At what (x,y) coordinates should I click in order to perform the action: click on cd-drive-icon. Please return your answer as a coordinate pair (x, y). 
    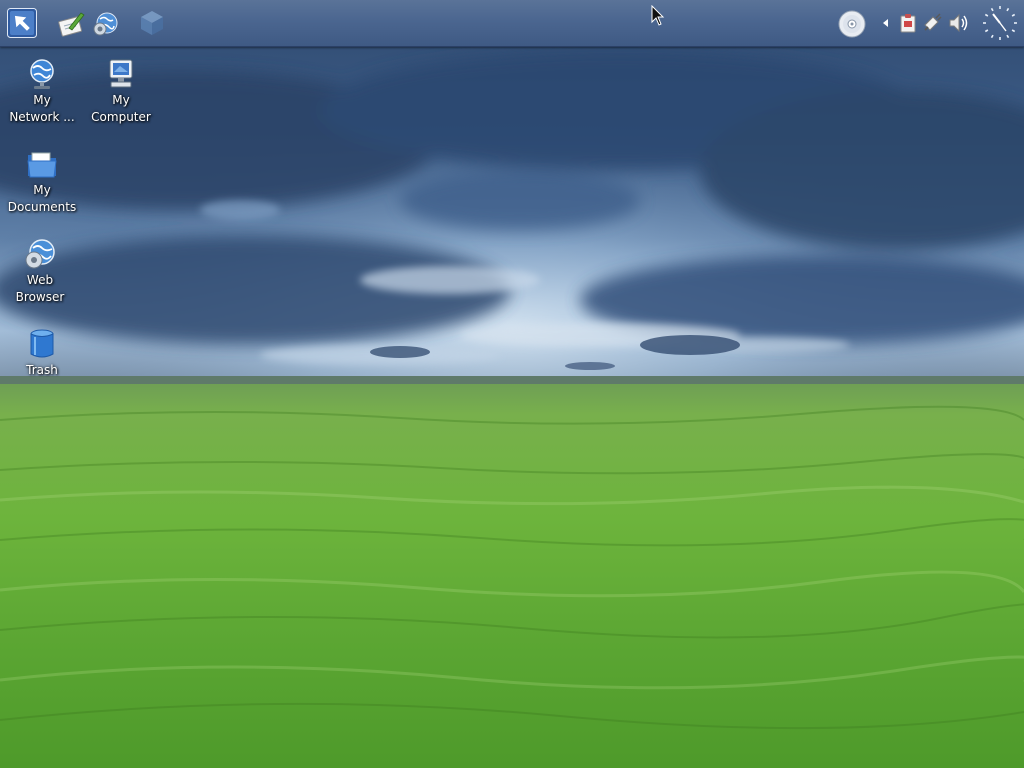
    Looking at the image, I should click on (852, 24).